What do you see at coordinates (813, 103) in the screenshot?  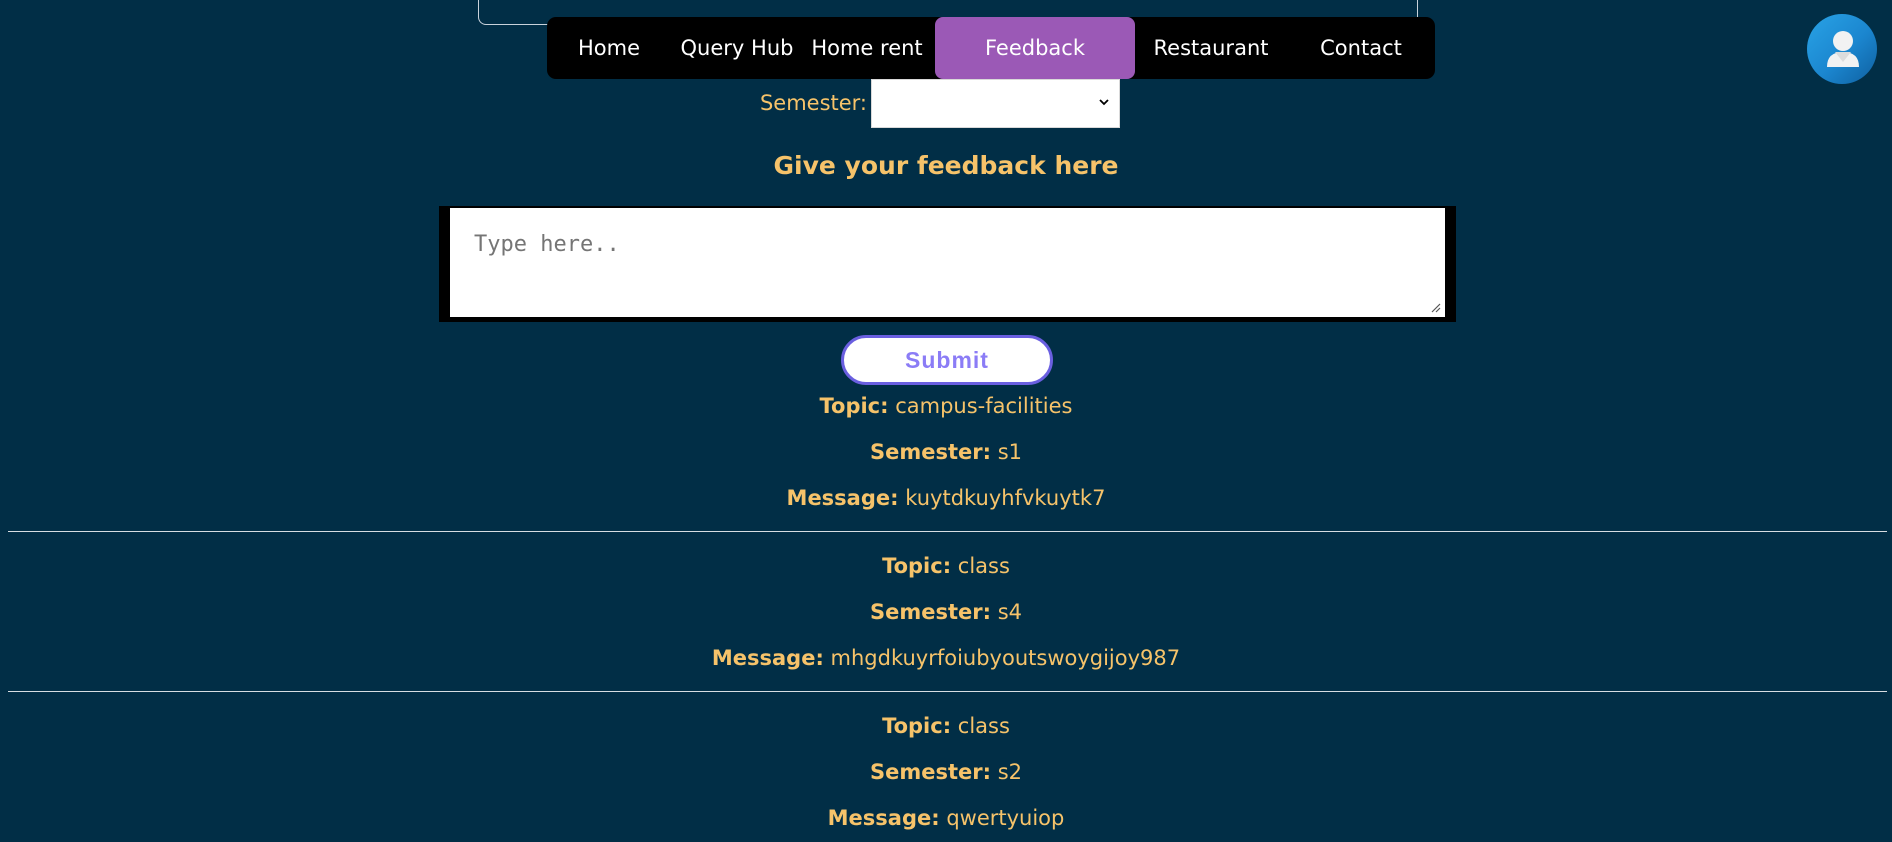 I see `semester-select-label: Semester:` at bounding box center [813, 103].